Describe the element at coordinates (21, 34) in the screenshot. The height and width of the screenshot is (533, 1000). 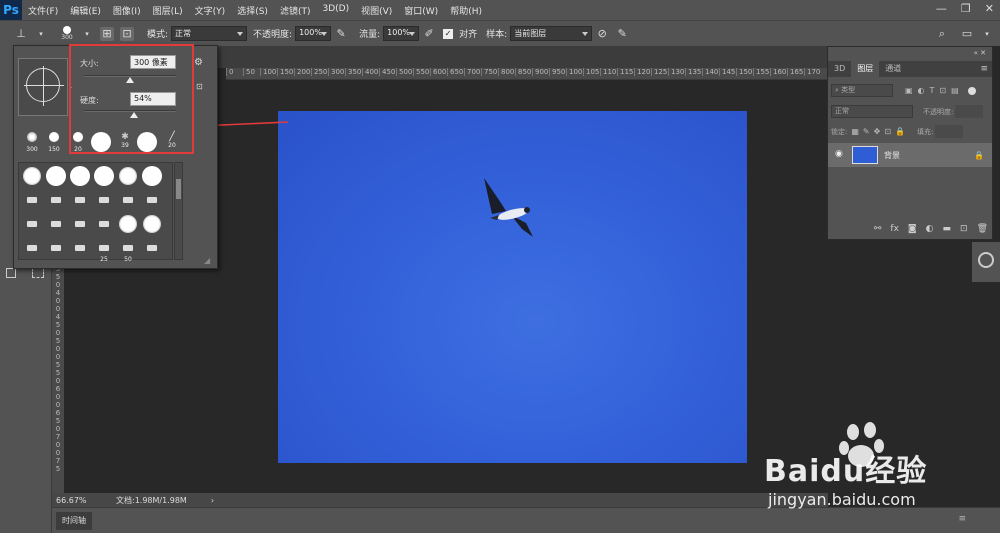
I see `clone-stamp-tool-icon: ⊥` at that location.